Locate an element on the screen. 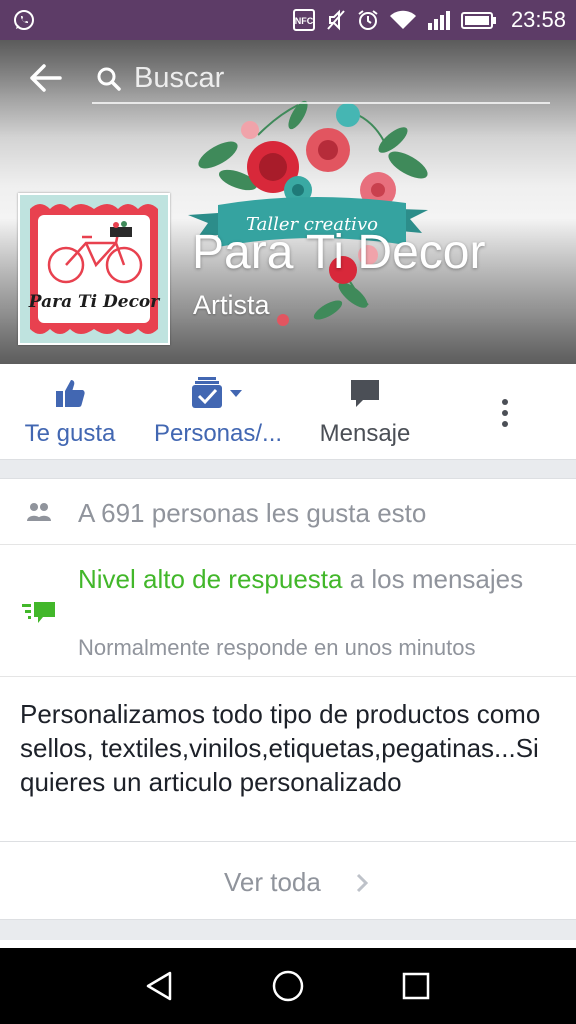  profile-picture: Para Ti Decor is located at coordinates (94, 269).